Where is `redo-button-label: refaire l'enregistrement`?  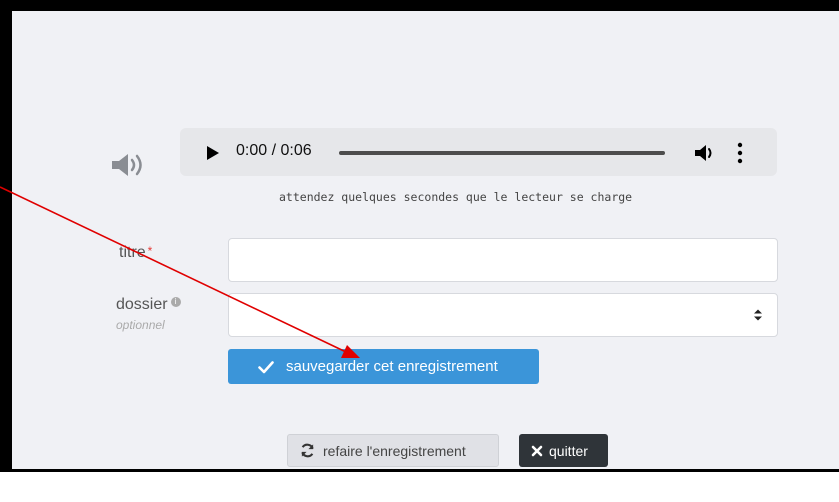
redo-button-label: refaire l'enregistrement is located at coordinates (394, 450).